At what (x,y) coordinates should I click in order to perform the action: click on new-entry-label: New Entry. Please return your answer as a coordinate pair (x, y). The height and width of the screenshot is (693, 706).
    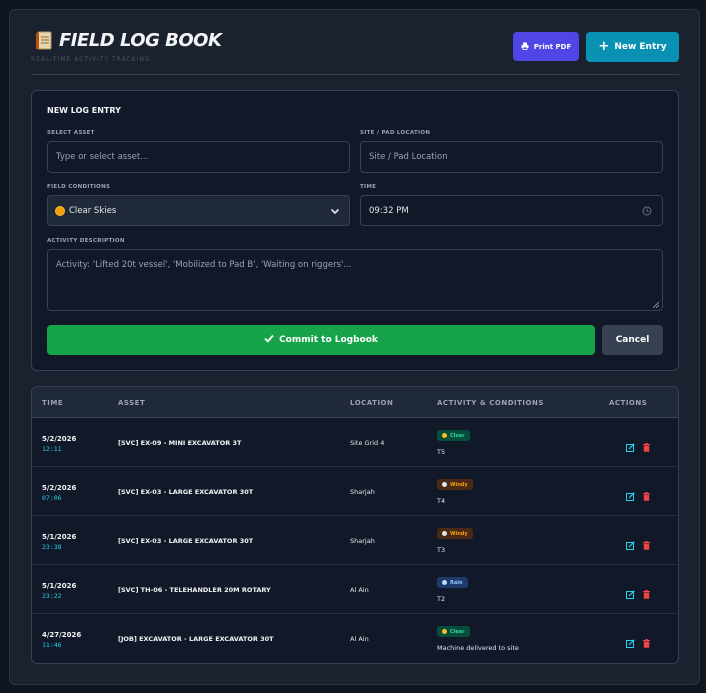
    Looking at the image, I should click on (640, 47).